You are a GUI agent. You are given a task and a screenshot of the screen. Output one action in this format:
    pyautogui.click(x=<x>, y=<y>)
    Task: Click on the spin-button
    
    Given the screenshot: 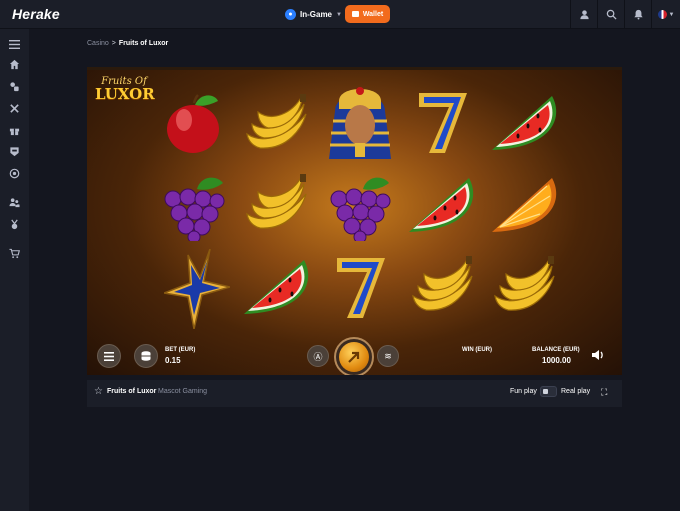 What is the action you would take?
    pyautogui.click(x=354, y=356)
    